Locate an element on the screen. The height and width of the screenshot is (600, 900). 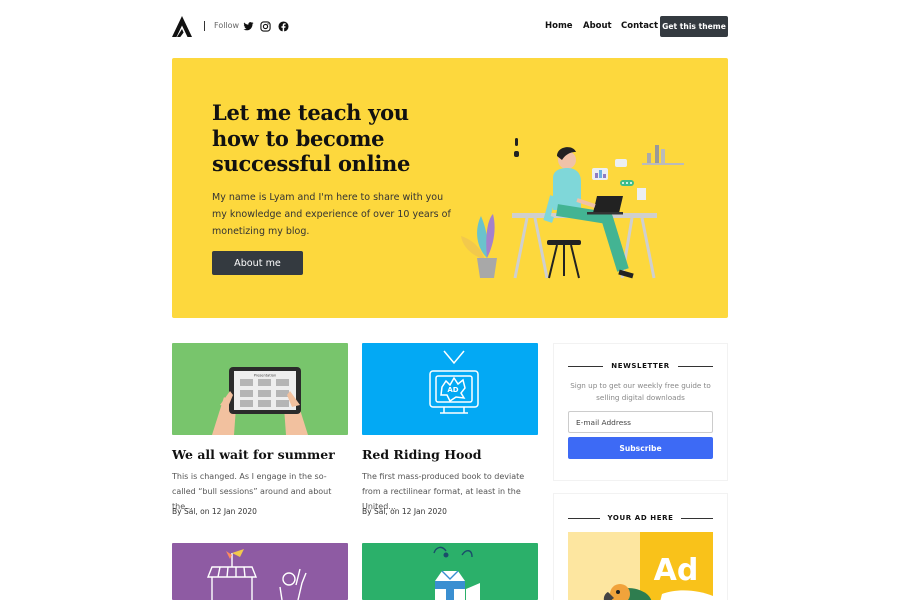
ad-banner-image: Ad is located at coordinates (640, 566).